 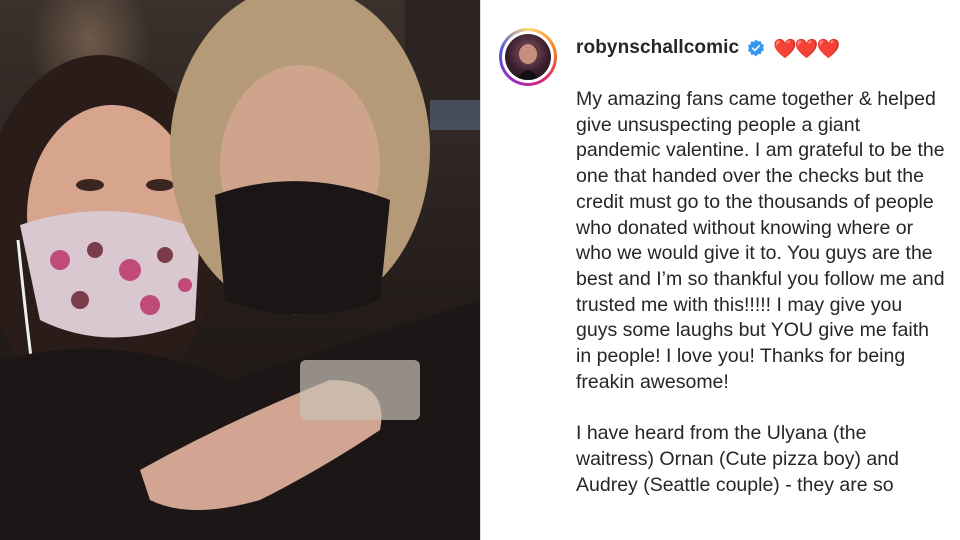 I want to click on verified-badge-icon, so click(x=756, y=48).